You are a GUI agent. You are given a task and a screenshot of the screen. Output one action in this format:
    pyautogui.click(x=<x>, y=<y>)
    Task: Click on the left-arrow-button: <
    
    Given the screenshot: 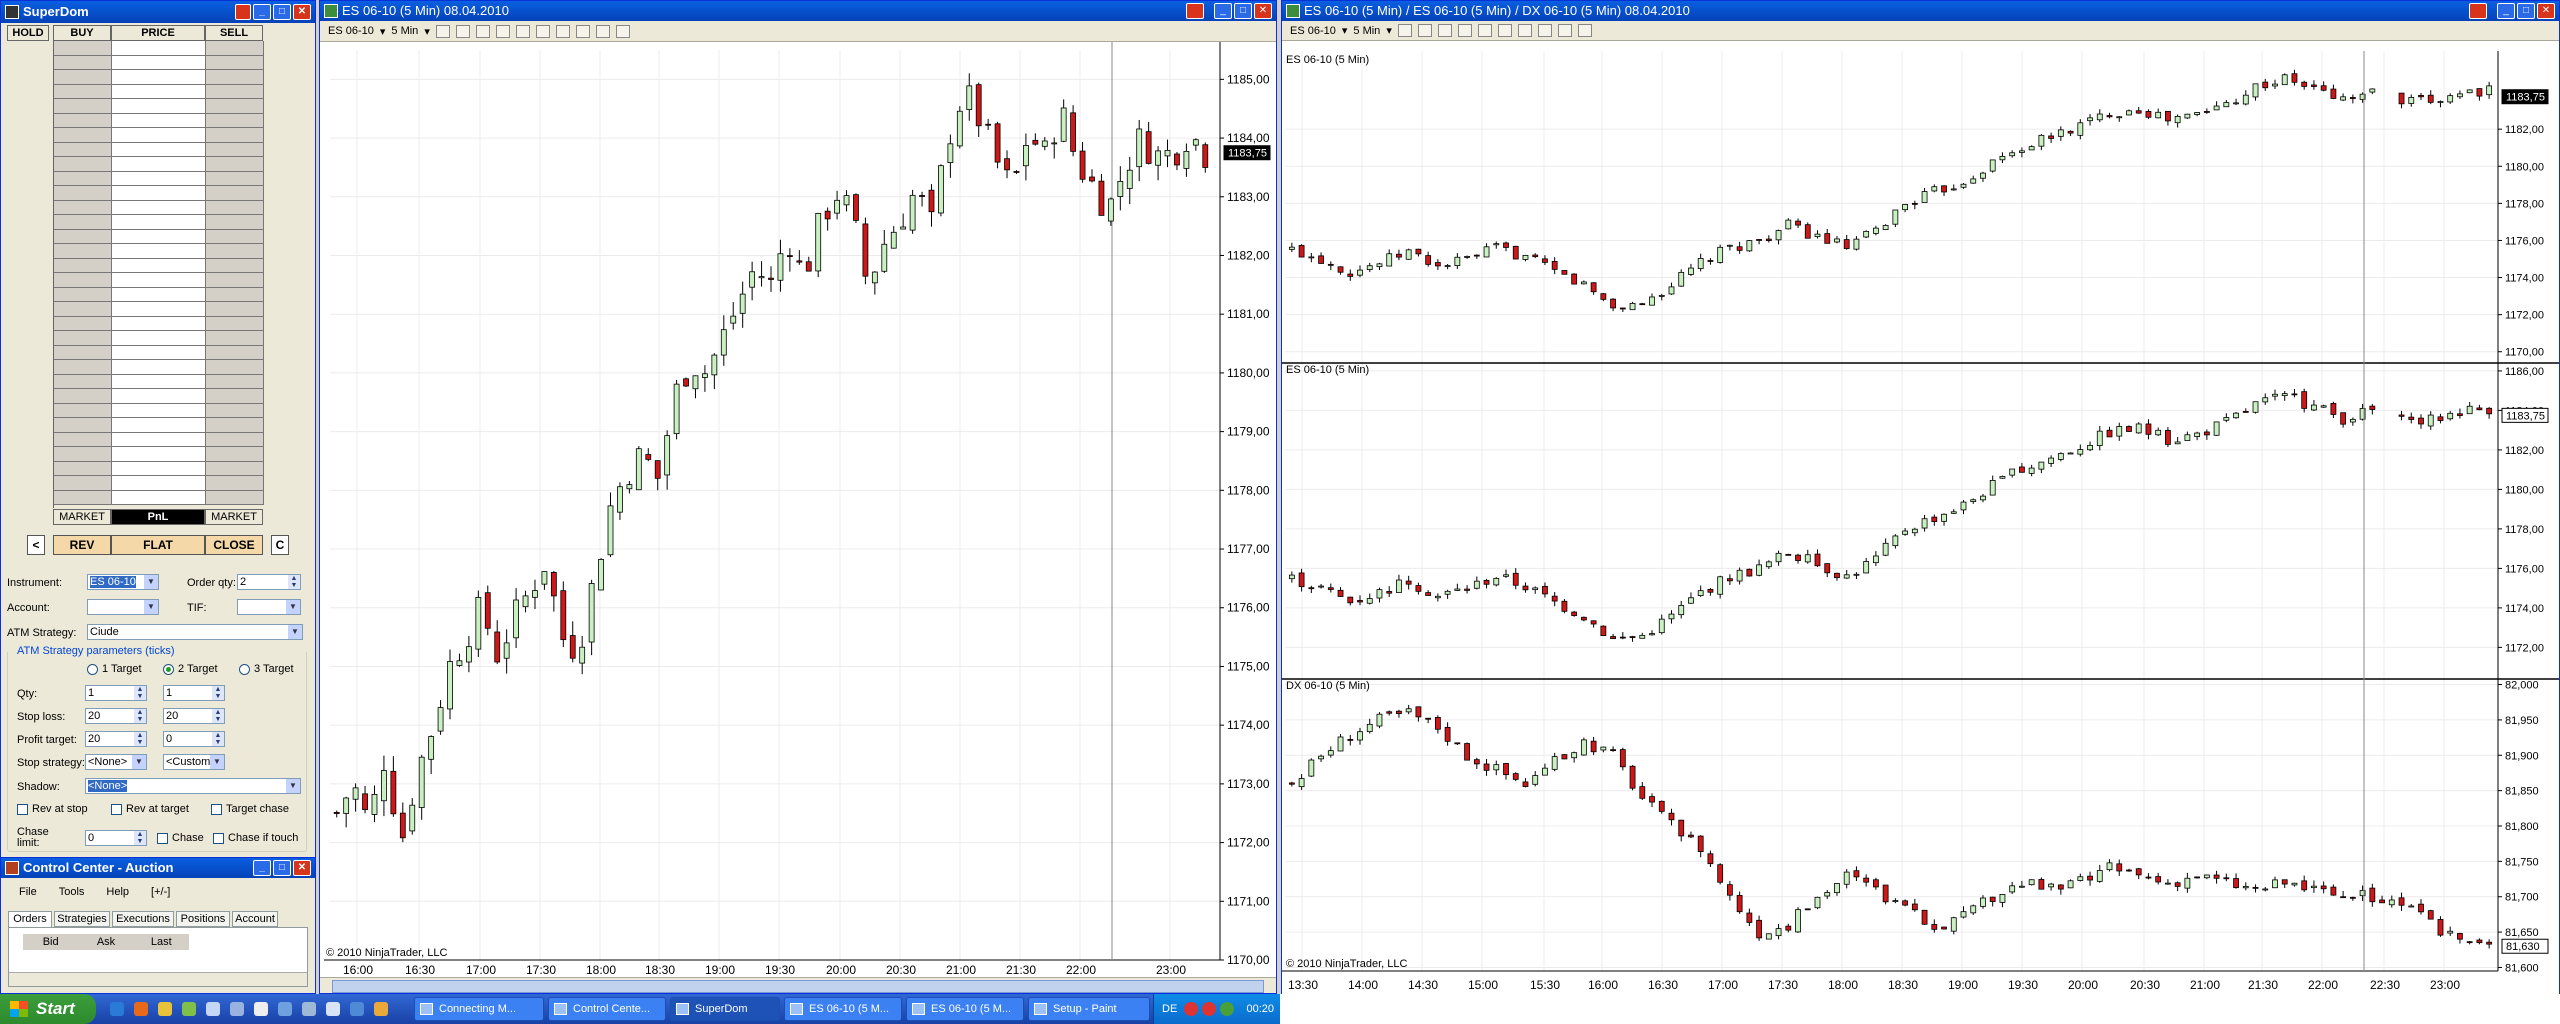 What is the action you would take?
    pyautogui.click(x=36, y=545)
    